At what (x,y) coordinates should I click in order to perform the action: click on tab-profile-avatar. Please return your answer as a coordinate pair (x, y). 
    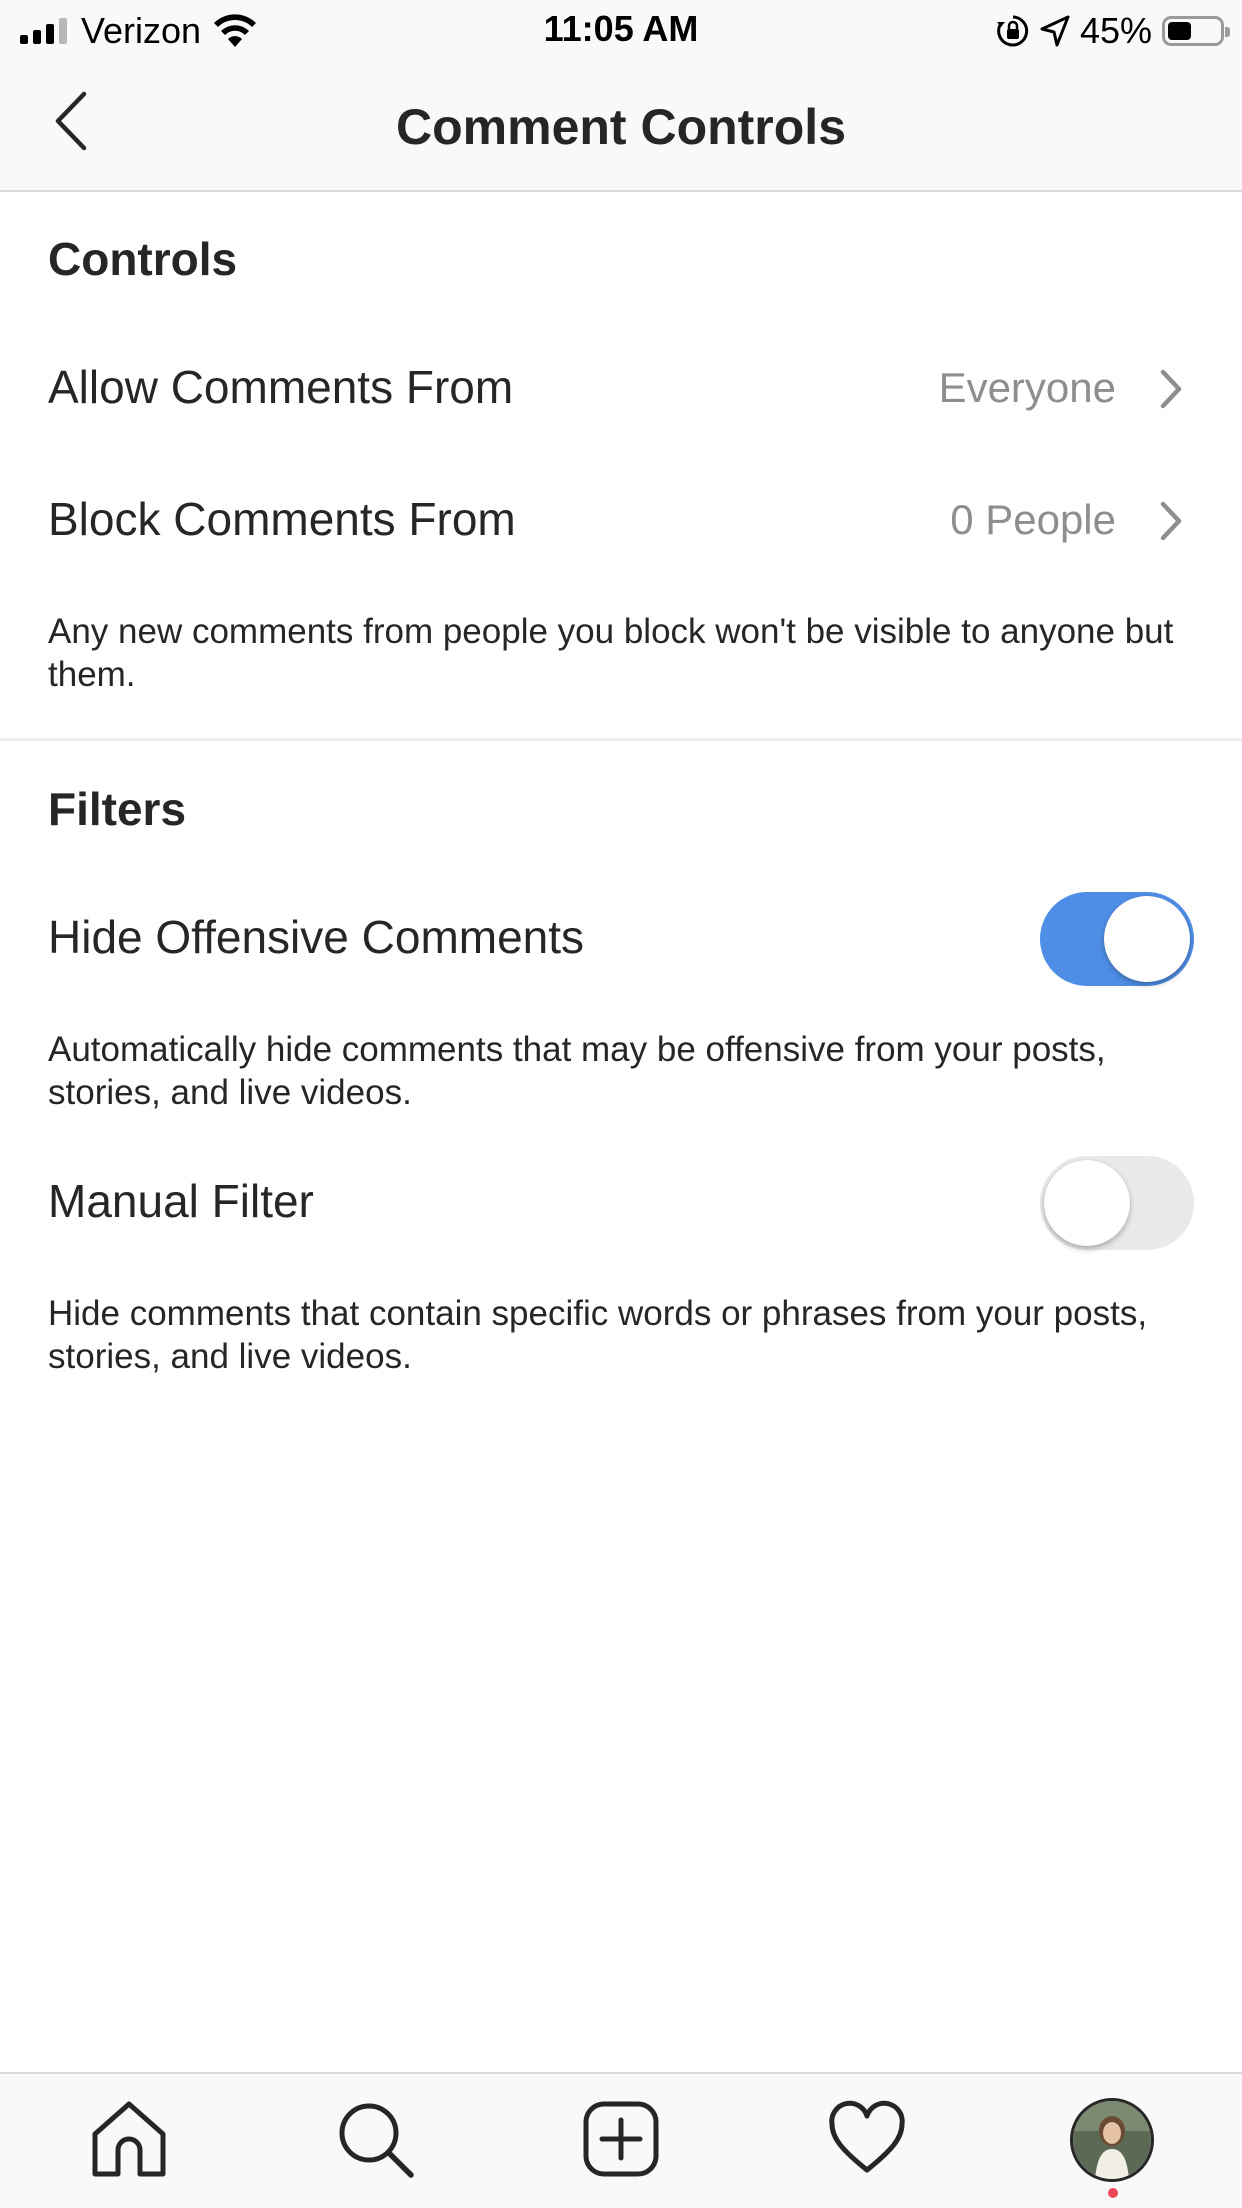
    Looking at the image, I should click on (1112, 2140).